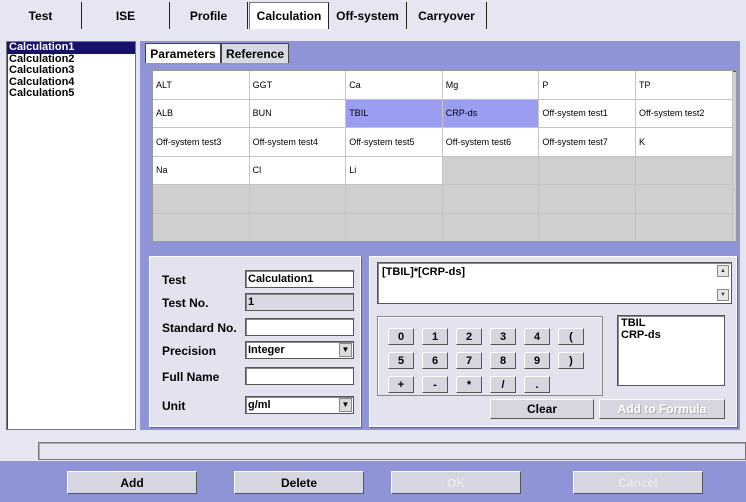 The image size is (746, 502). What do you see at coordinates (503, 384) in the screenshot?
I see `key-divide-button: /` at bounding box center [503, 384].